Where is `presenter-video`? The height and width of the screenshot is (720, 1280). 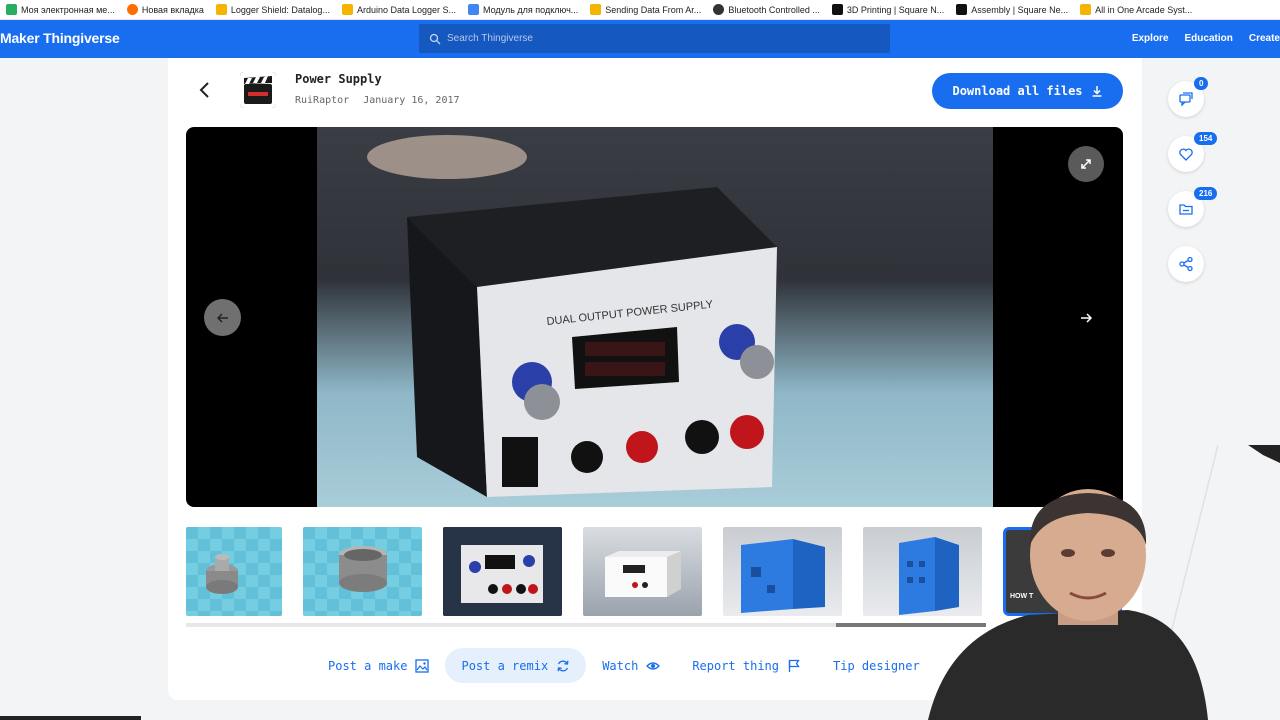 presenter-video is located at coordinates (1104, 582).